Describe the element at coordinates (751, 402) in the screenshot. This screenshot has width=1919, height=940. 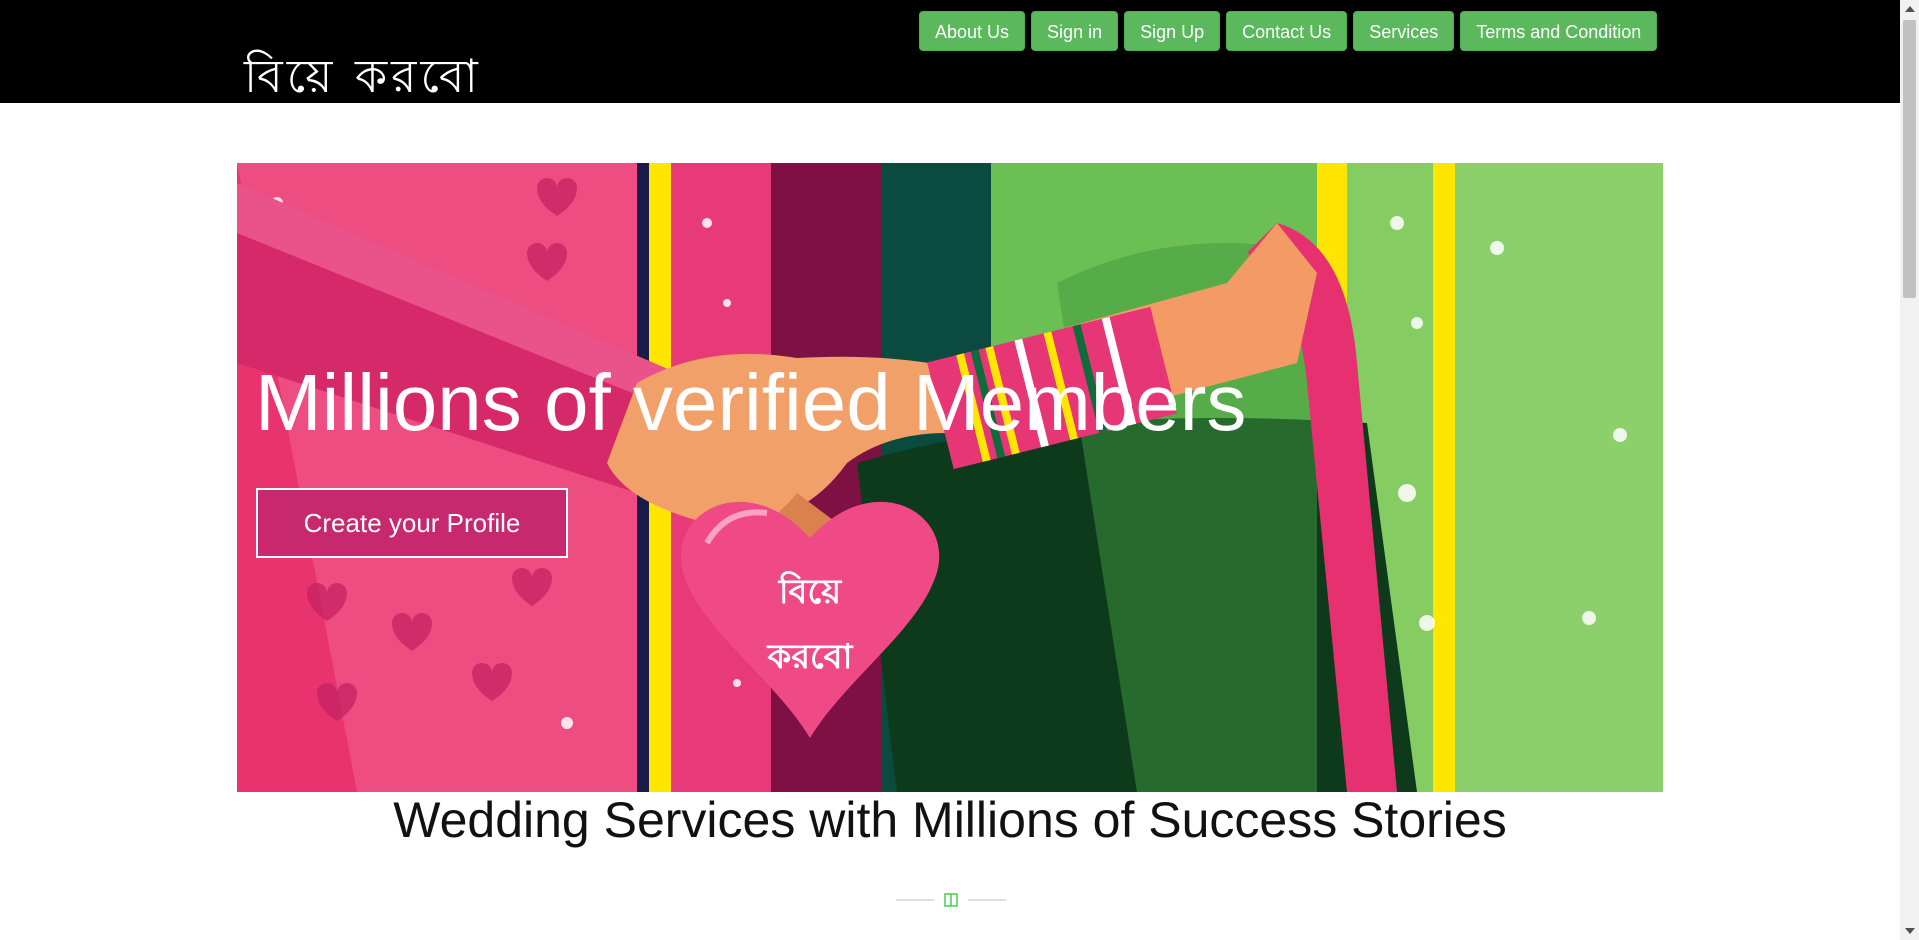
I see `hero-title: Millions of verified Members` at that location.